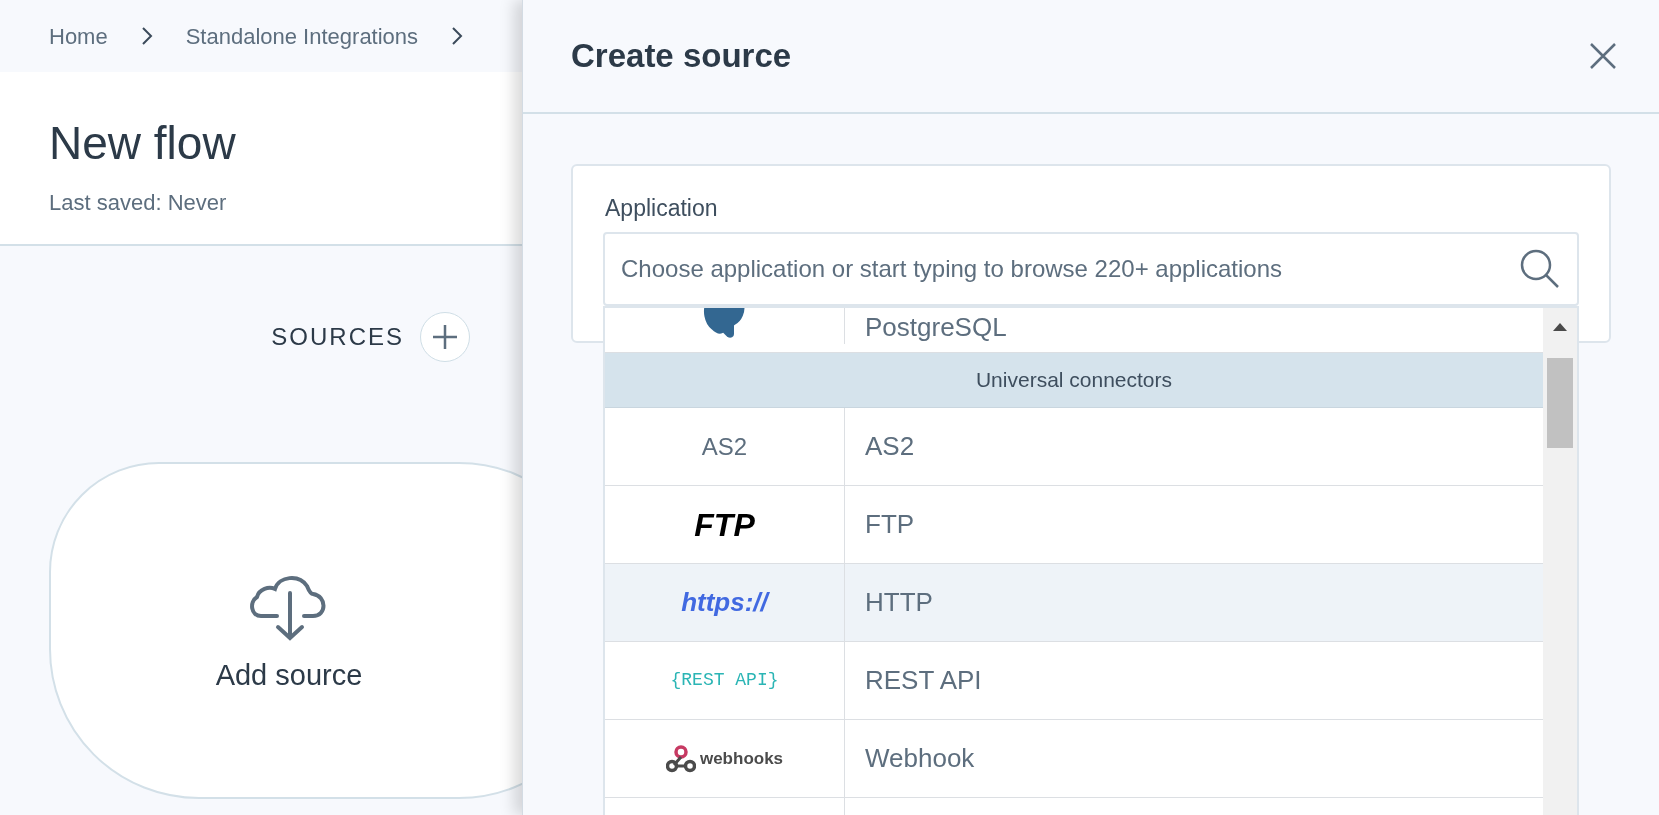 This screenshot has width=1659, height=815. What do you see at coordinates (724, 446) in the screenshot?
I see `logo-text: AS2` at bounding box center [724, 446].